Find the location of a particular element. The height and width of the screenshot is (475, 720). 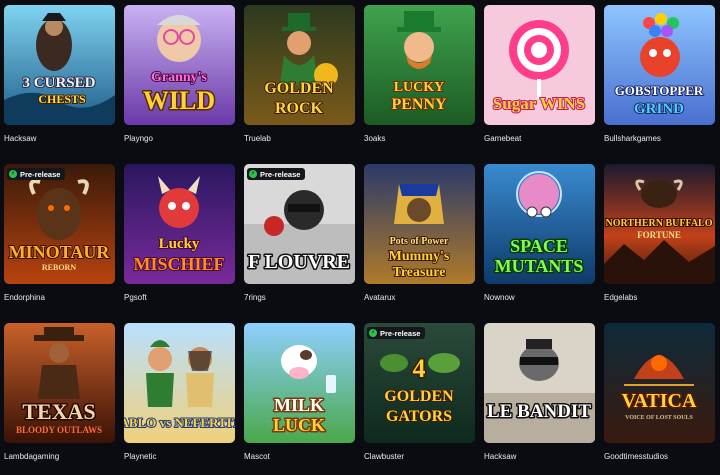

game-card: MILK LUCK Mascot is located at coordinates (299, 399).